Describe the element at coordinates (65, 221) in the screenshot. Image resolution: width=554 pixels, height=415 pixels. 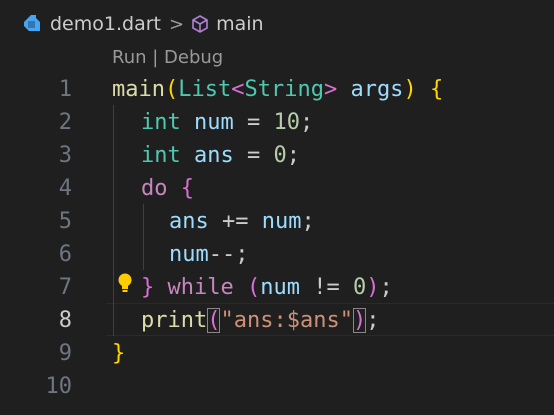
I see `line-number: 5` at that location.